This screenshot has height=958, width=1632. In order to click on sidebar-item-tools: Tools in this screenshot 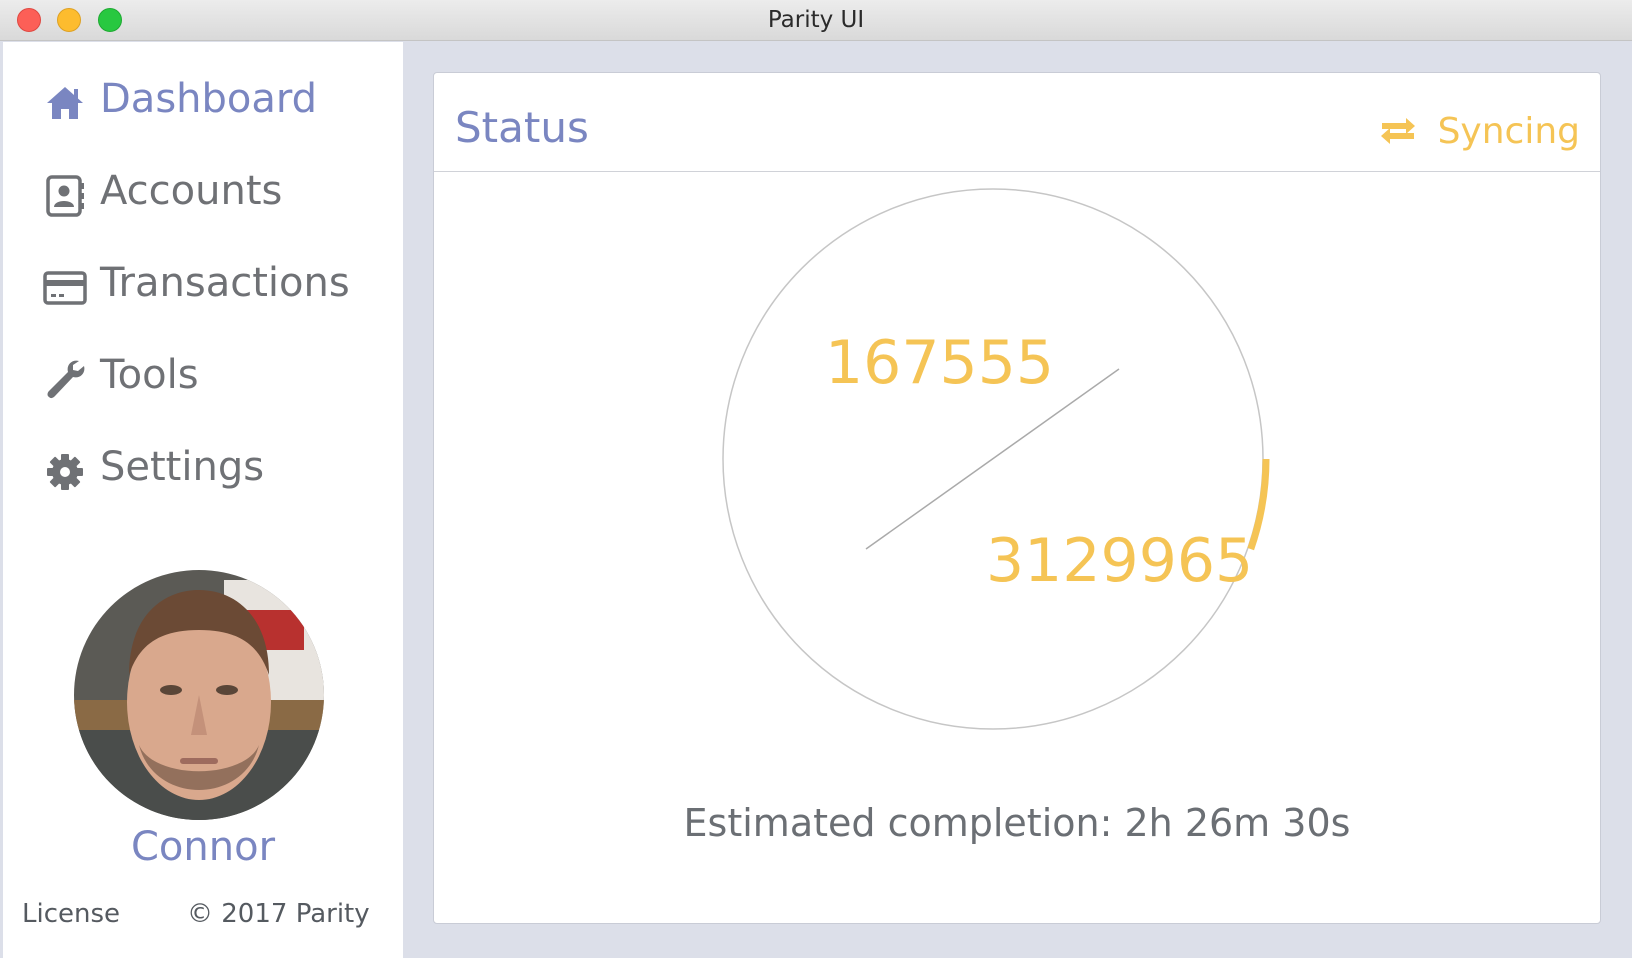, I will do `click(203, 375)`.